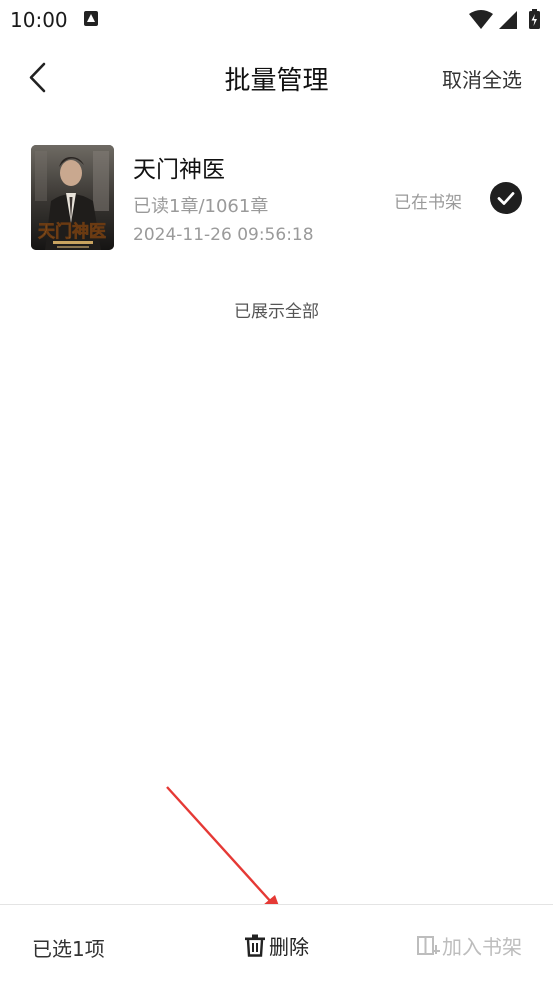 Image resolution: width=553 pixels, height=984 pixels. I want to click on book-cover: 天门神医, so click(72, 197).